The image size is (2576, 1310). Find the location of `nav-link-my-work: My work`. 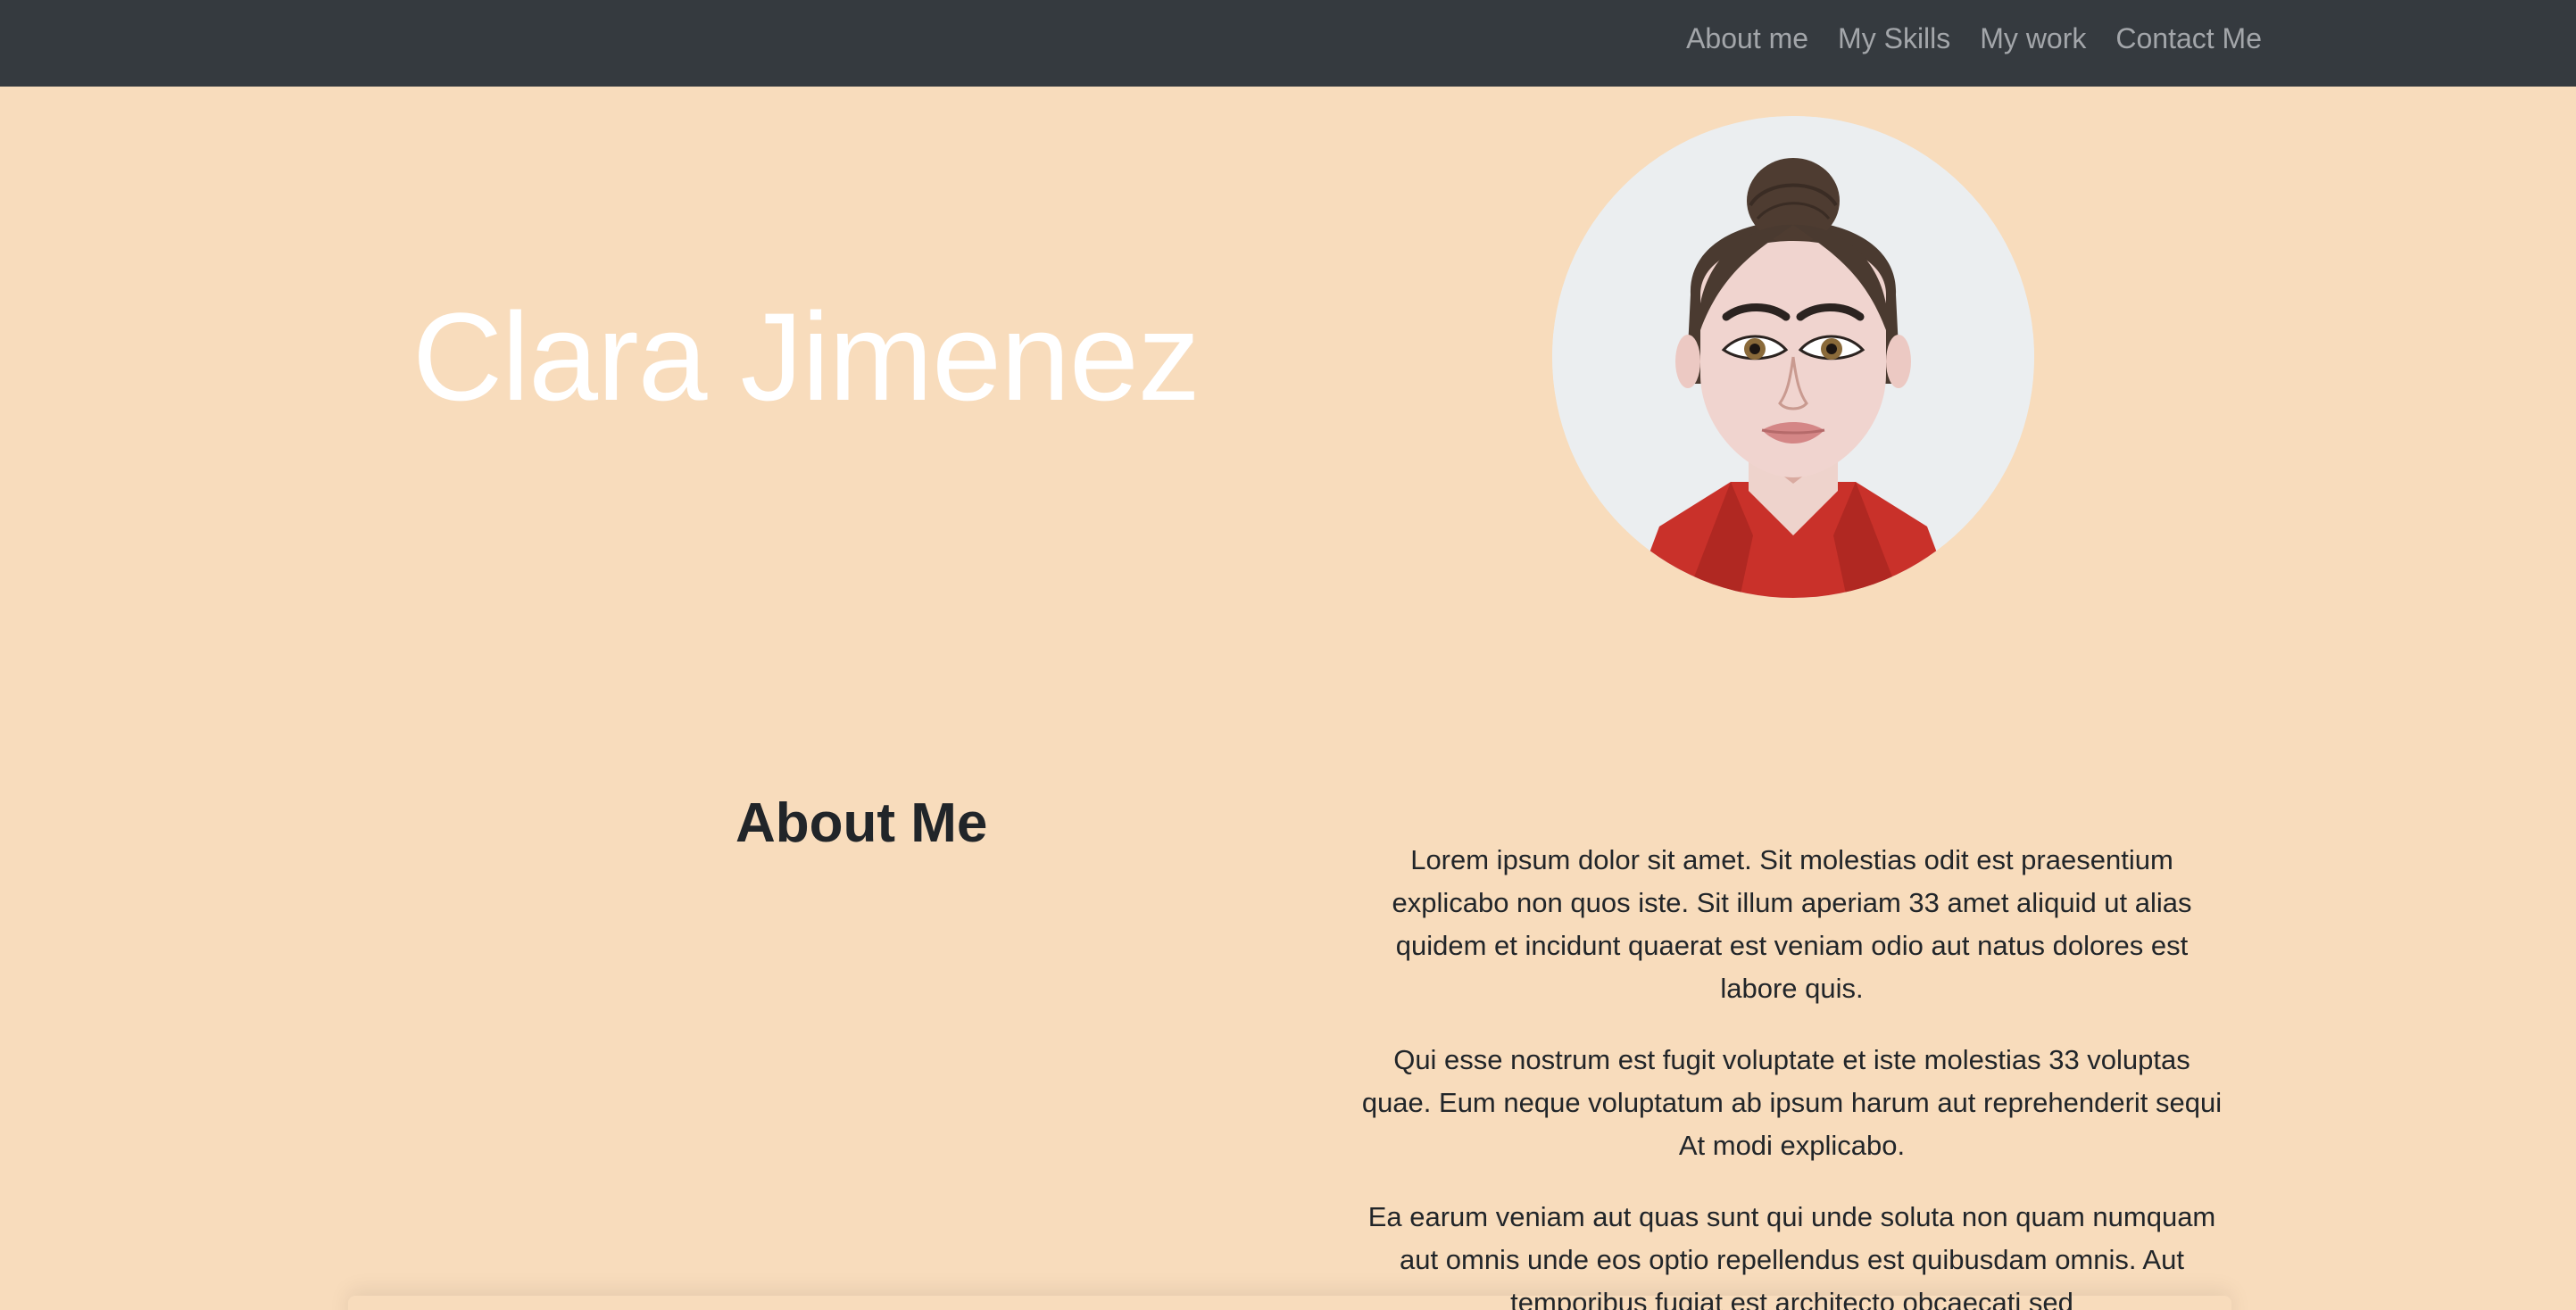

nav-link-my-work: My work is located at coordinates (2033, 38).